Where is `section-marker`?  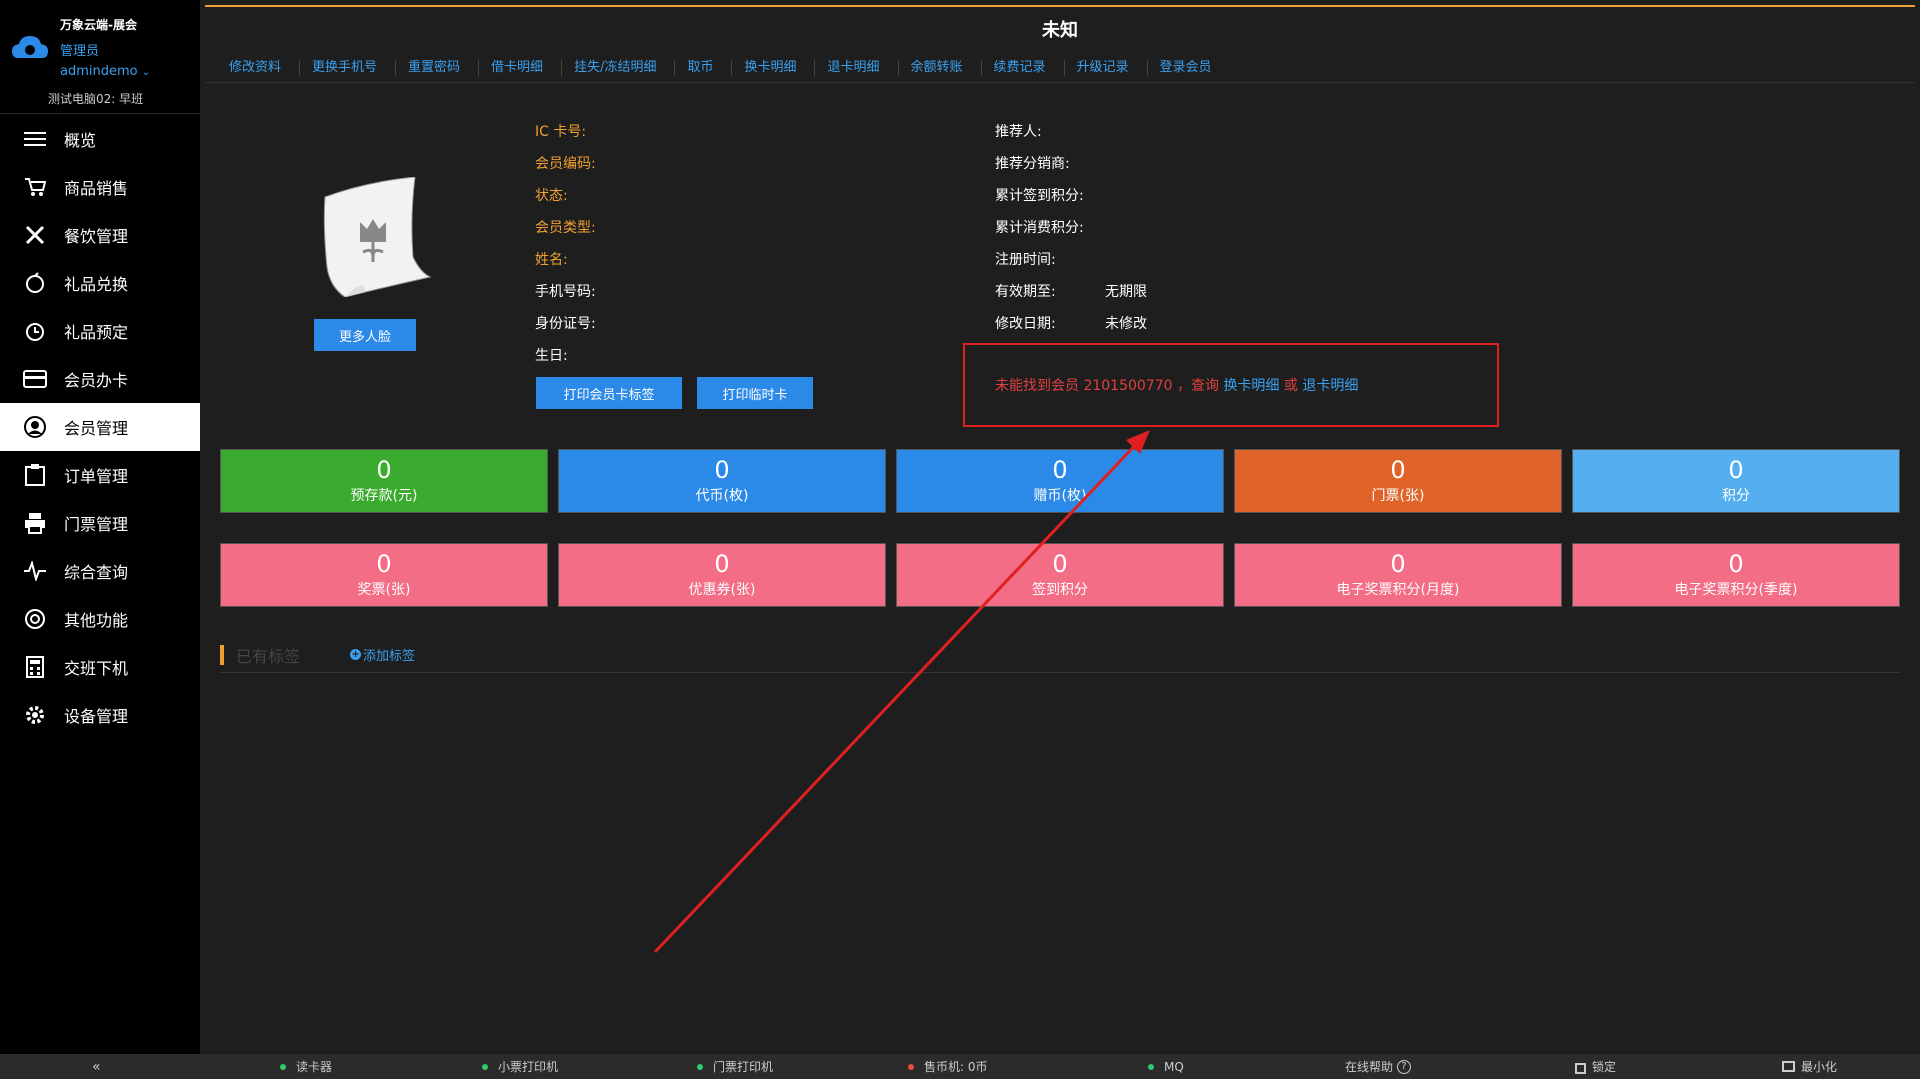 section-marker is located at coordinates (222, 654).